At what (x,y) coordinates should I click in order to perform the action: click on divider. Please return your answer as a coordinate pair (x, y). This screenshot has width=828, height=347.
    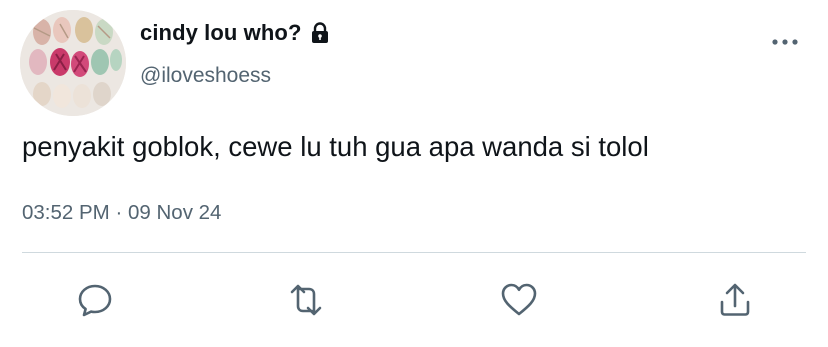
    Looking at the image, I should click on (414, 252).